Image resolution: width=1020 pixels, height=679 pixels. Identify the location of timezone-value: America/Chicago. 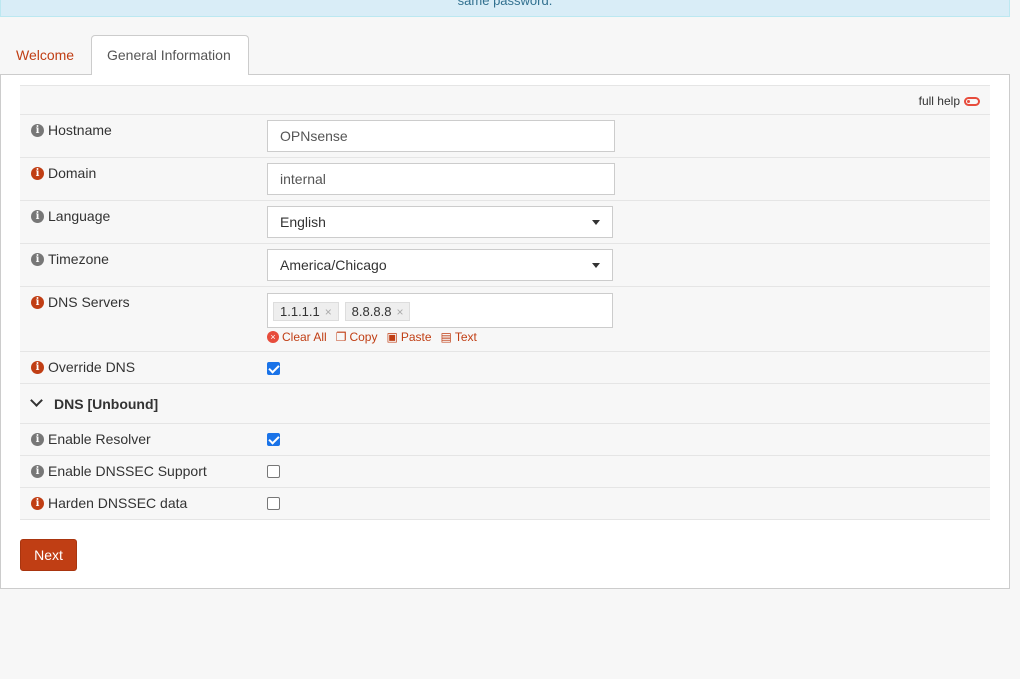
(333, 265).